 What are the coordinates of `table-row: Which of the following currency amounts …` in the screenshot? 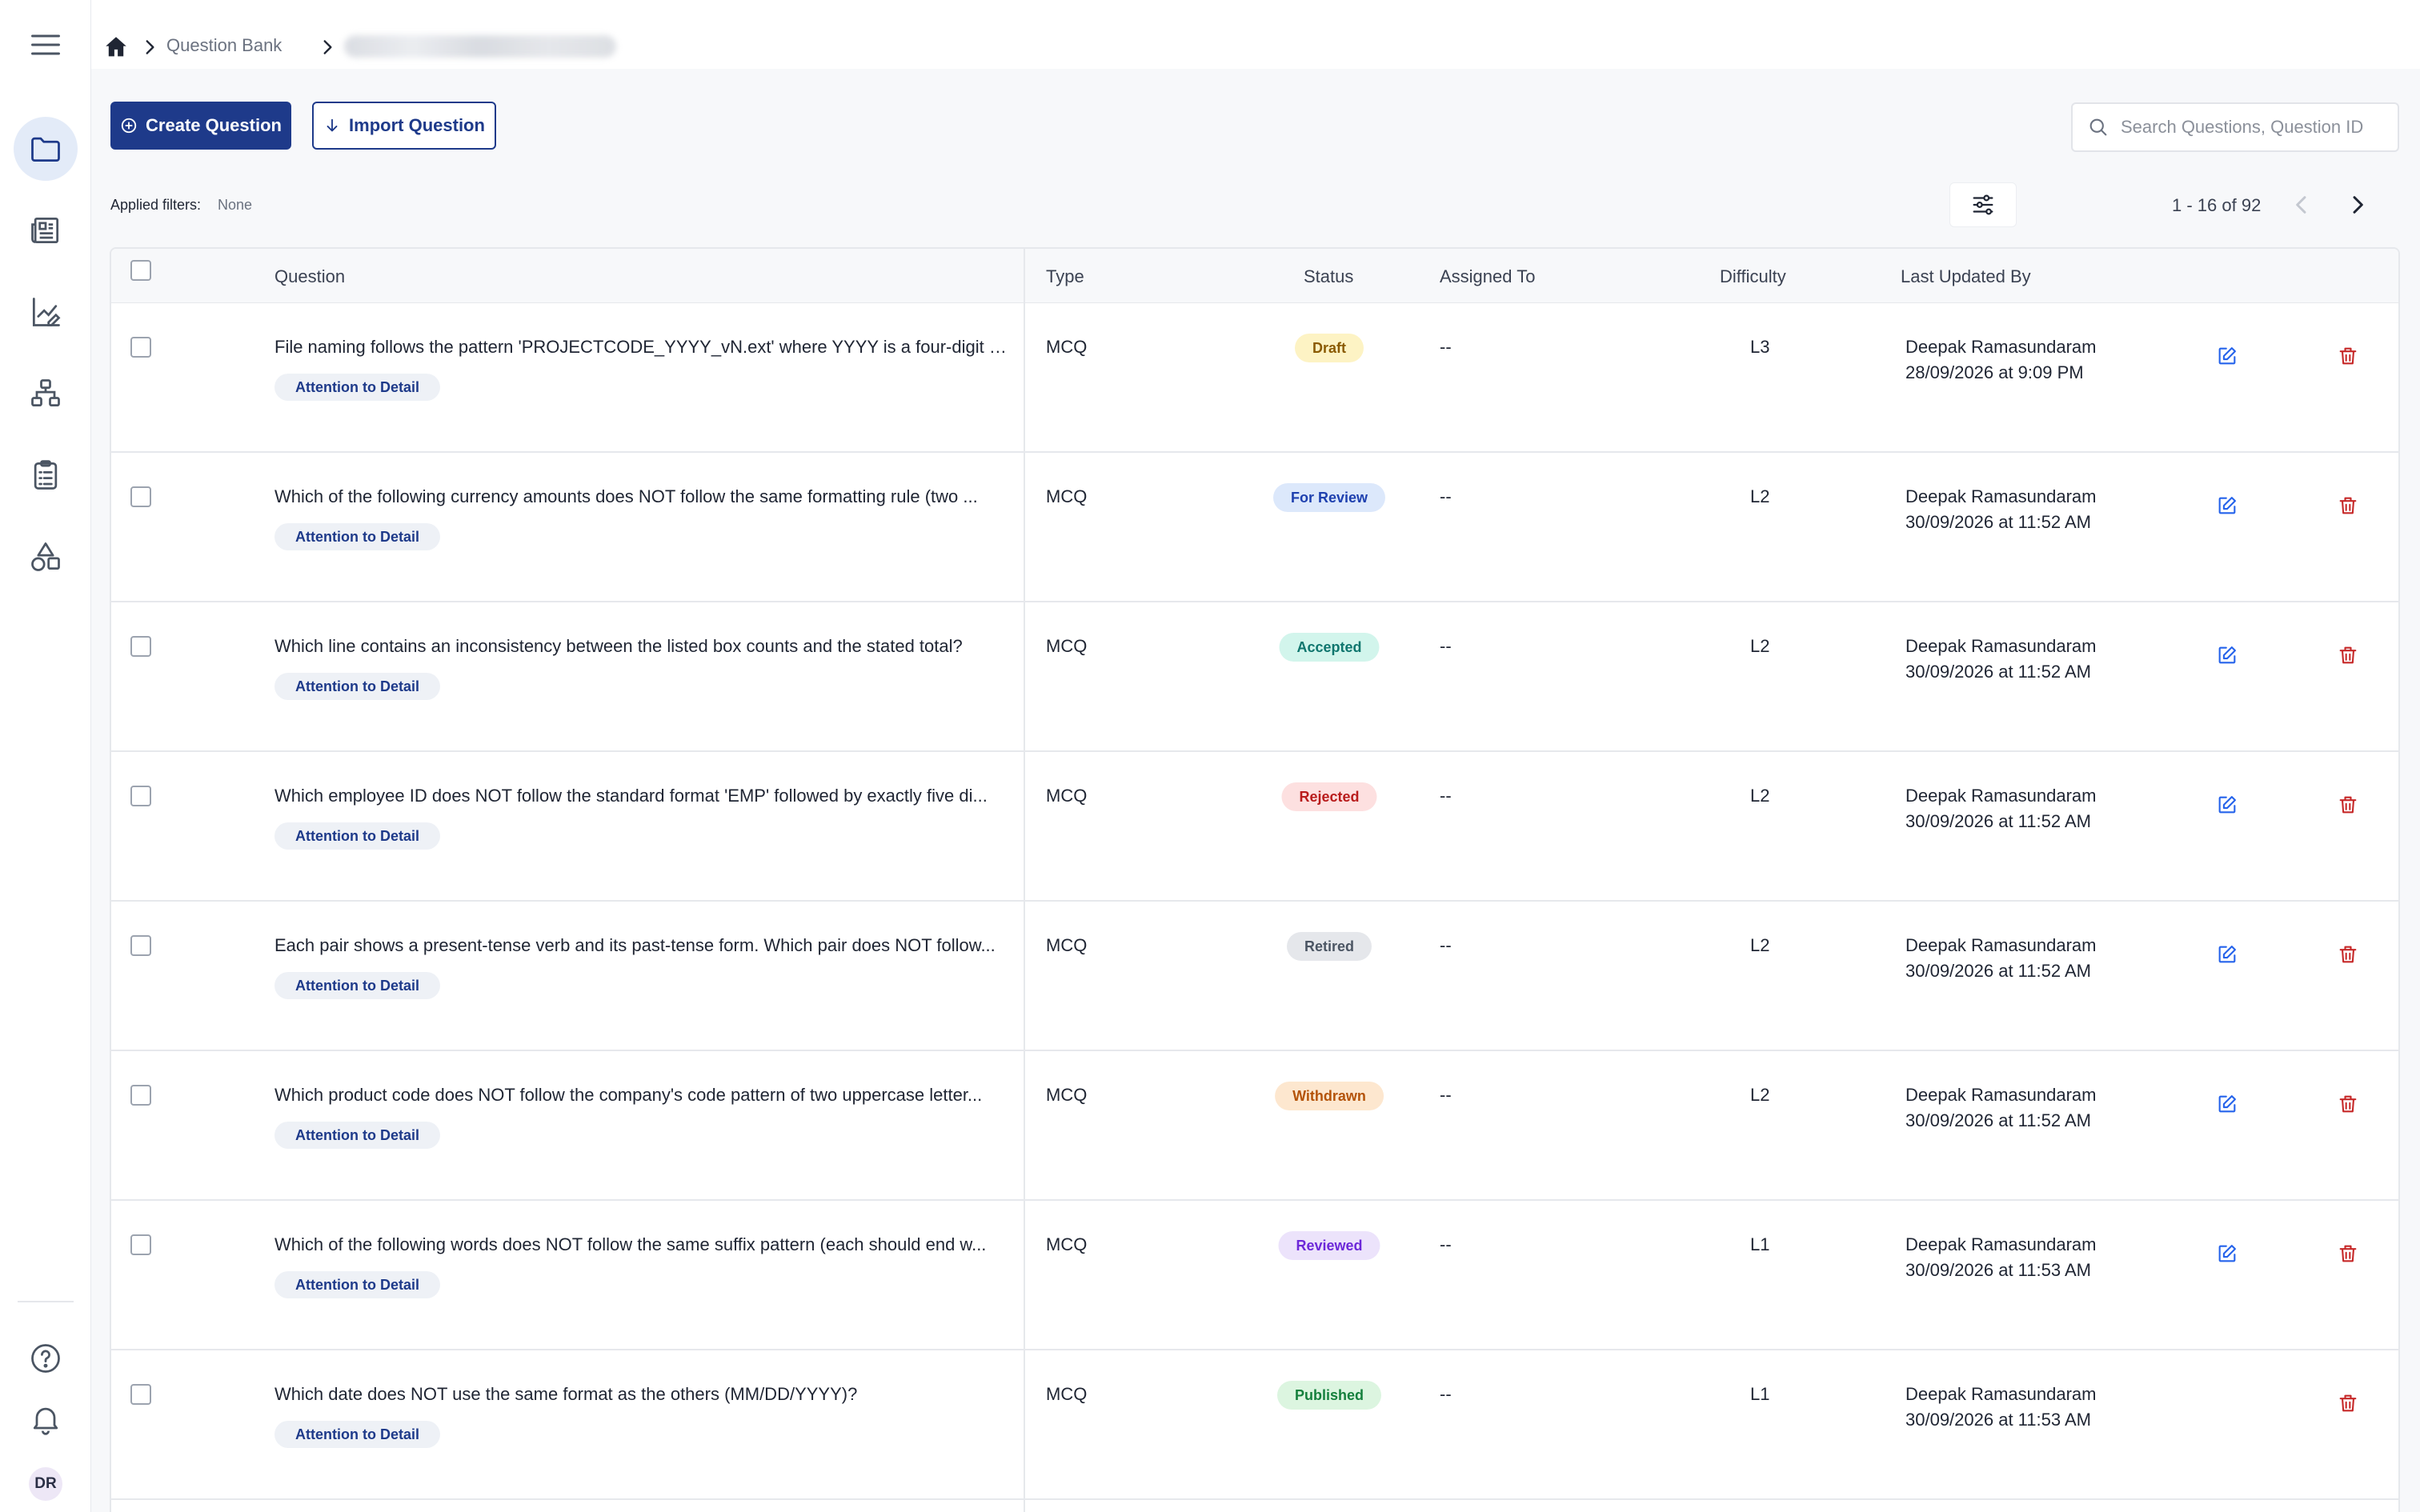 It's located at (1254, 527).